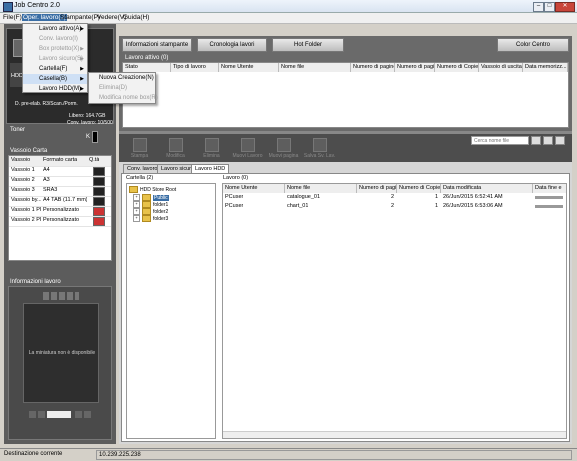 The width and height of the screenshot is (577, 461). What do you see at coordinates (122, 78) in the screenshot?
I see `submenu-new: Nuova Creazione(N)` at bounding box center [122, 78].